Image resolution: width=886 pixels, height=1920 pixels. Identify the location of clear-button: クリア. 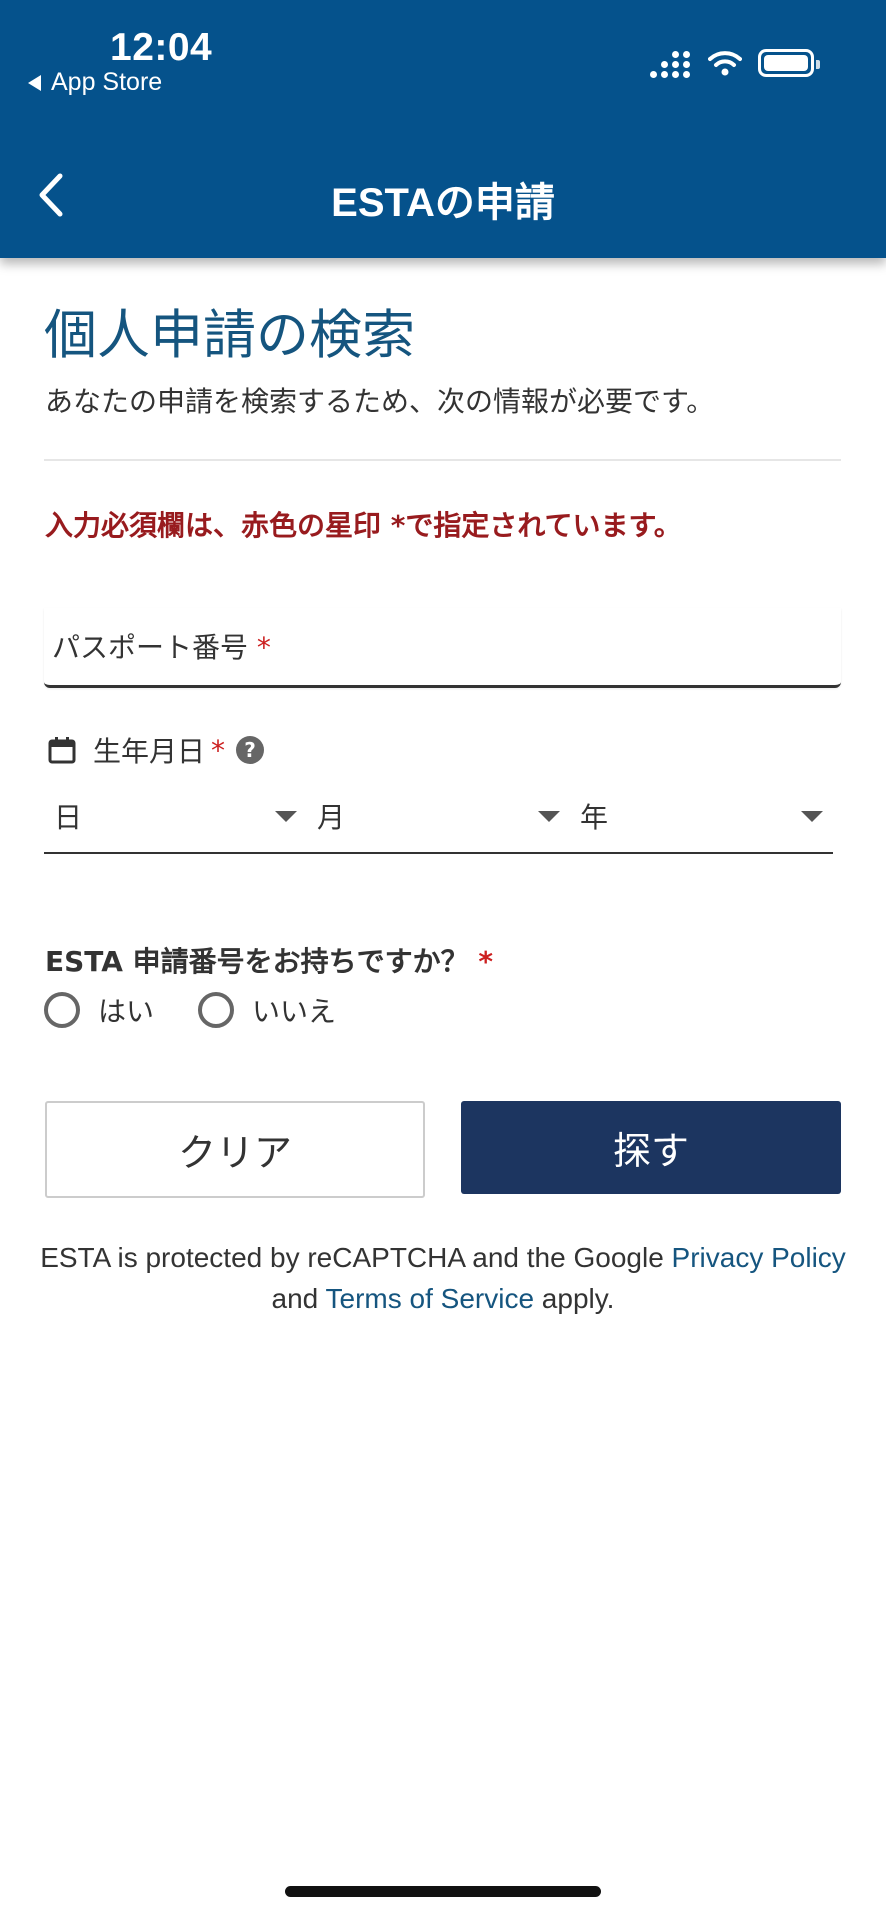
(235, 1149).